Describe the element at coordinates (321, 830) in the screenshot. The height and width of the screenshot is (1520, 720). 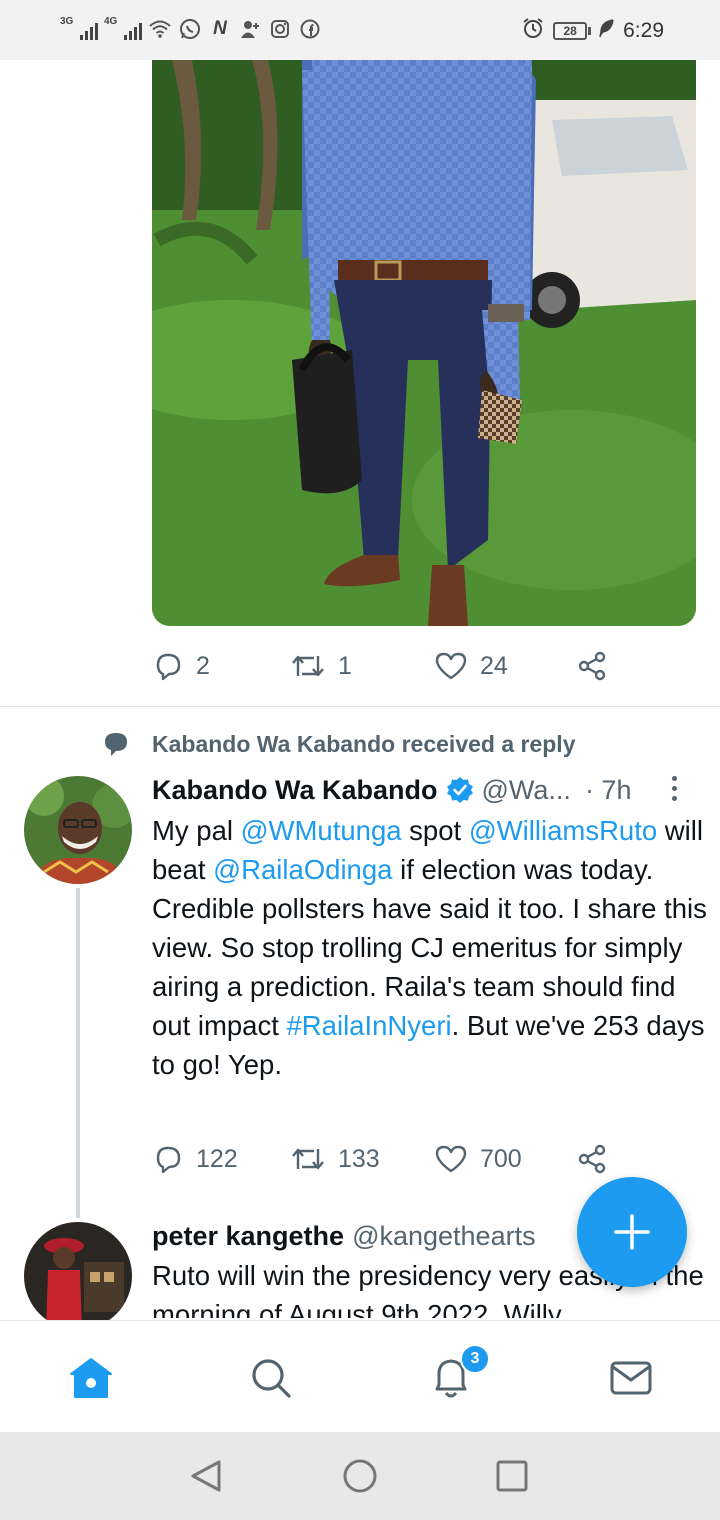
I see `mention-link: @WMutunga` at that location.